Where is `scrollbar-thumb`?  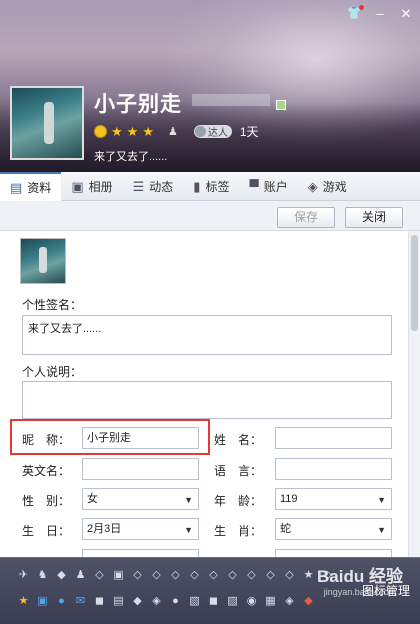
scrollbar-thumb is located at coordinates (414, 283).